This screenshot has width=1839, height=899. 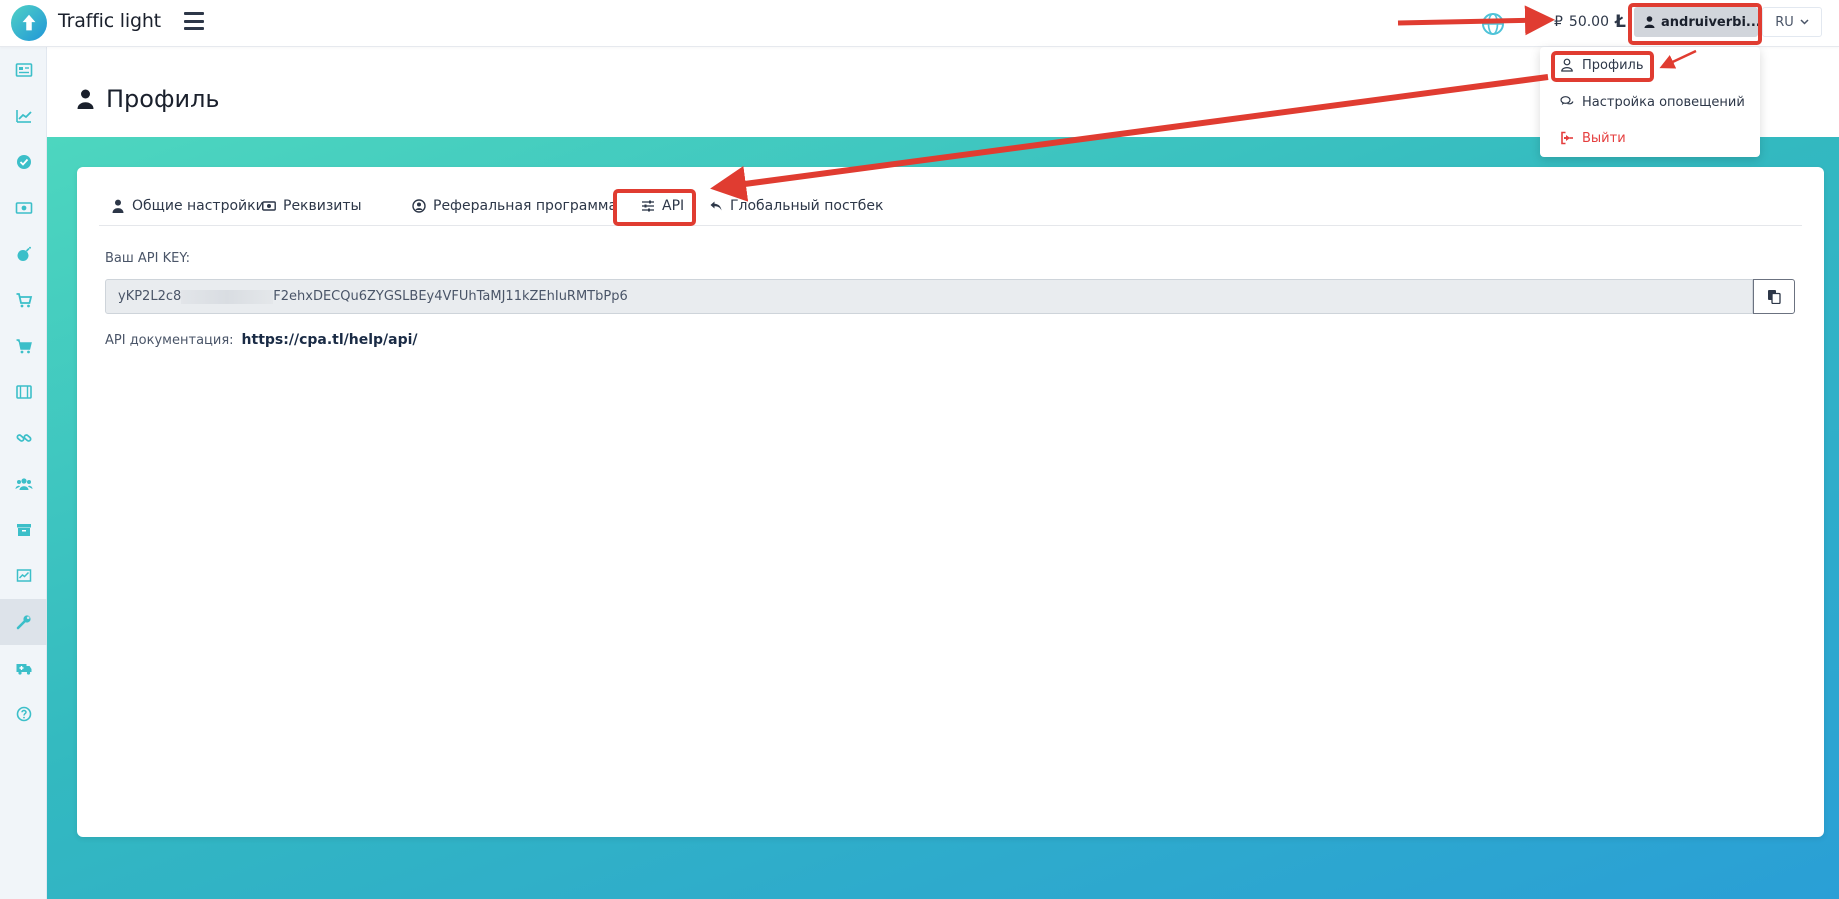 What do you see at coordinates (673, 206) in the screenshot?
I see `tab-label: API` at bounding box center [673, 206].